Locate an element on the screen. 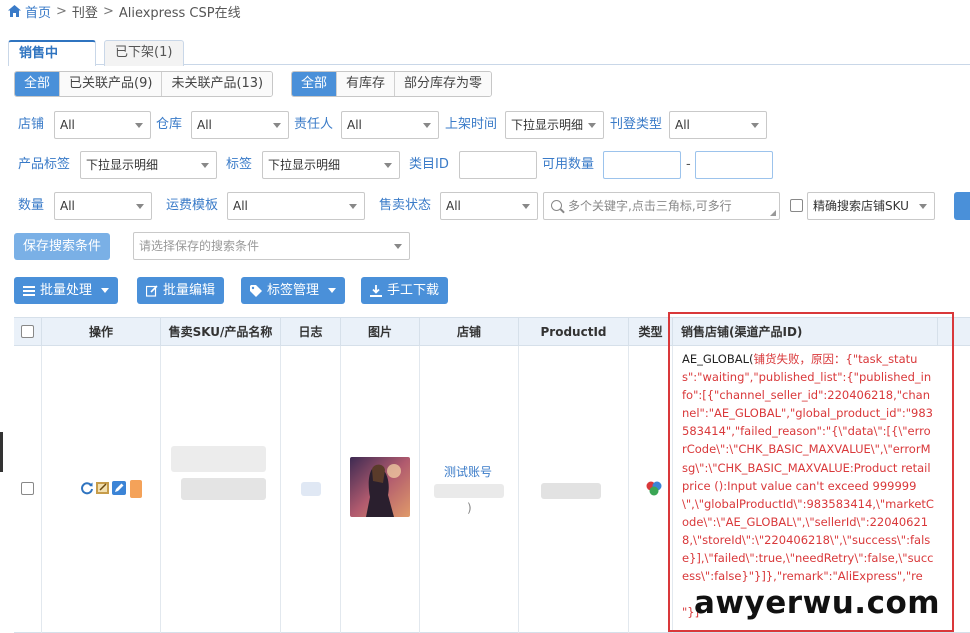  sale-status-label: 售卖状态 is located at coordinates (405, 205).